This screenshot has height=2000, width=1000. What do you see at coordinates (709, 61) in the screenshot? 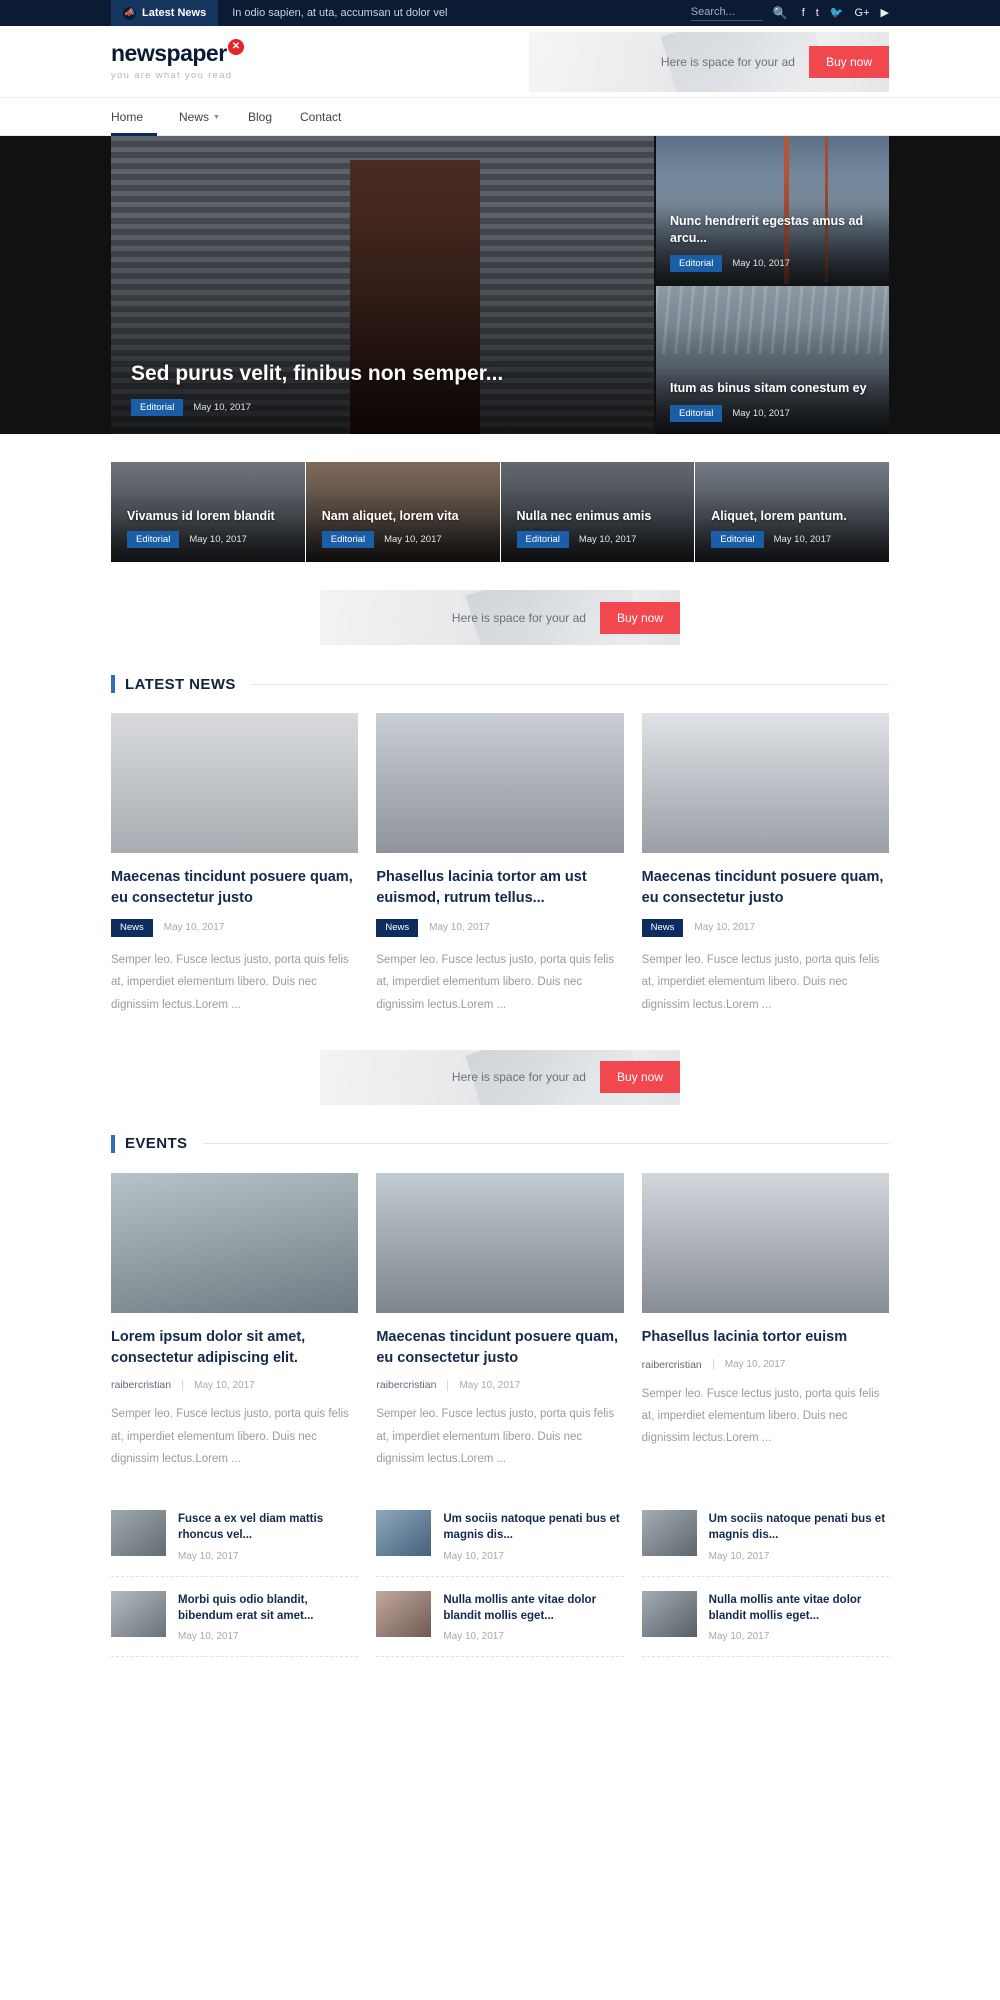
I see `header-ad-banner: Here is space for your ad Buy now` at bounding box center [709, 61].